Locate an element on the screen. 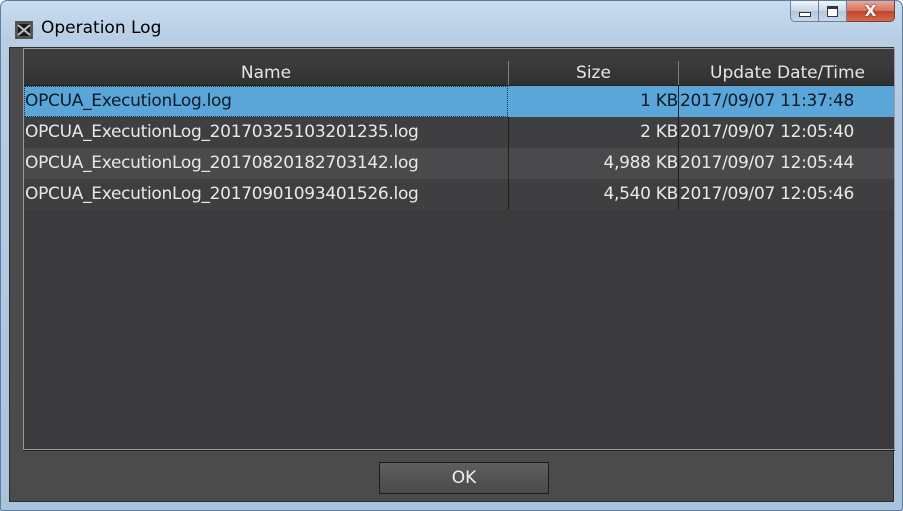  minimize-button is located at coordinates (804, 11).